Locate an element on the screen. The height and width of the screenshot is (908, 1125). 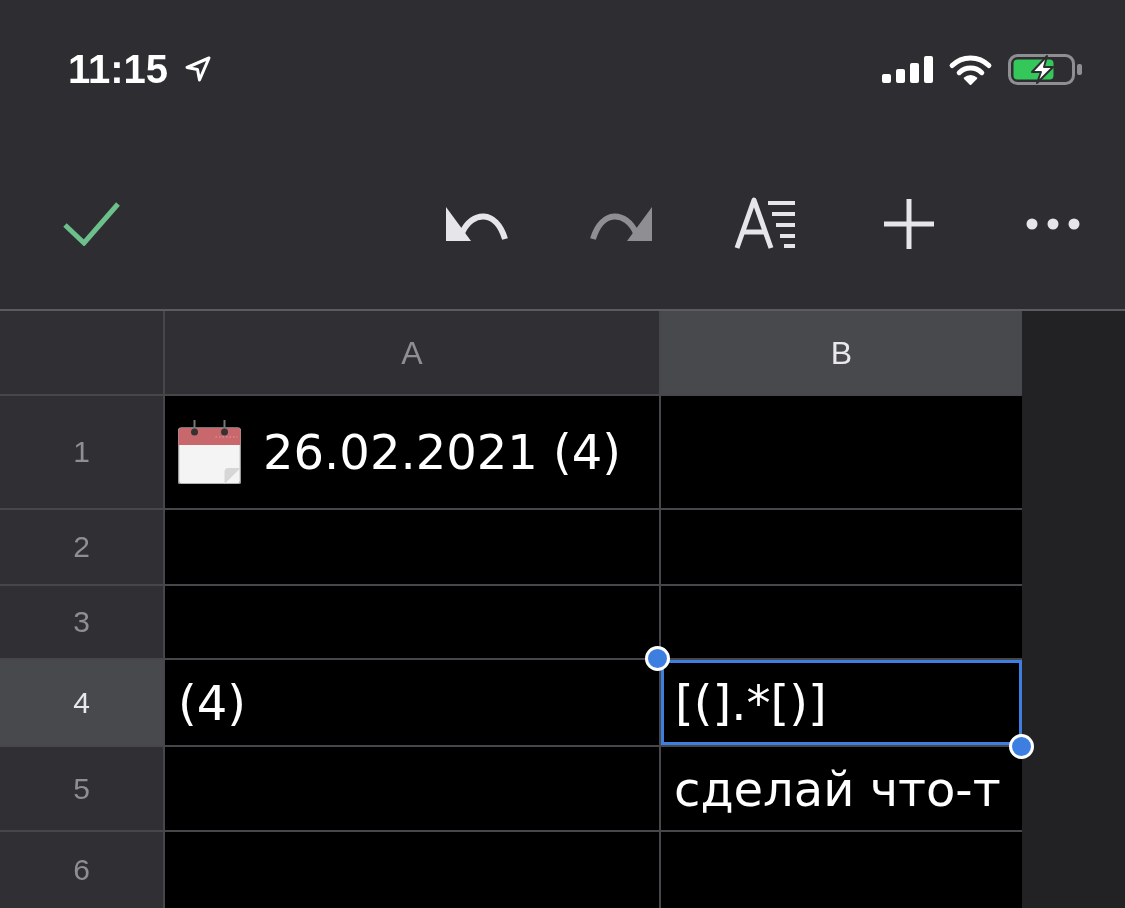
row-header: 1 is located at coordinates (81, 452).